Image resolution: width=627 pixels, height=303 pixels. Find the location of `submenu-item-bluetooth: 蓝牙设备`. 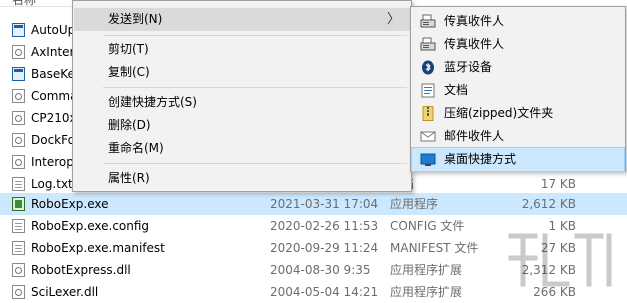

submenu-item-bluetooth: 蓝牙设备 is located at coordinates (518, 67).